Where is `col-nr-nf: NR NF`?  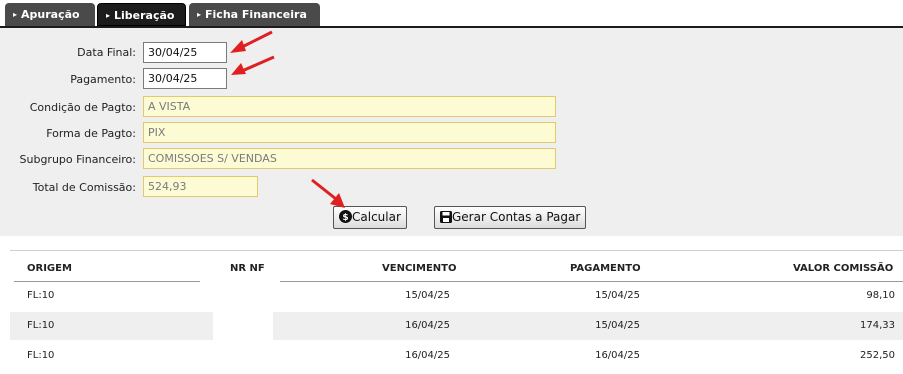 col-nr-nf: NR NF is located at coordinates (247, 268).